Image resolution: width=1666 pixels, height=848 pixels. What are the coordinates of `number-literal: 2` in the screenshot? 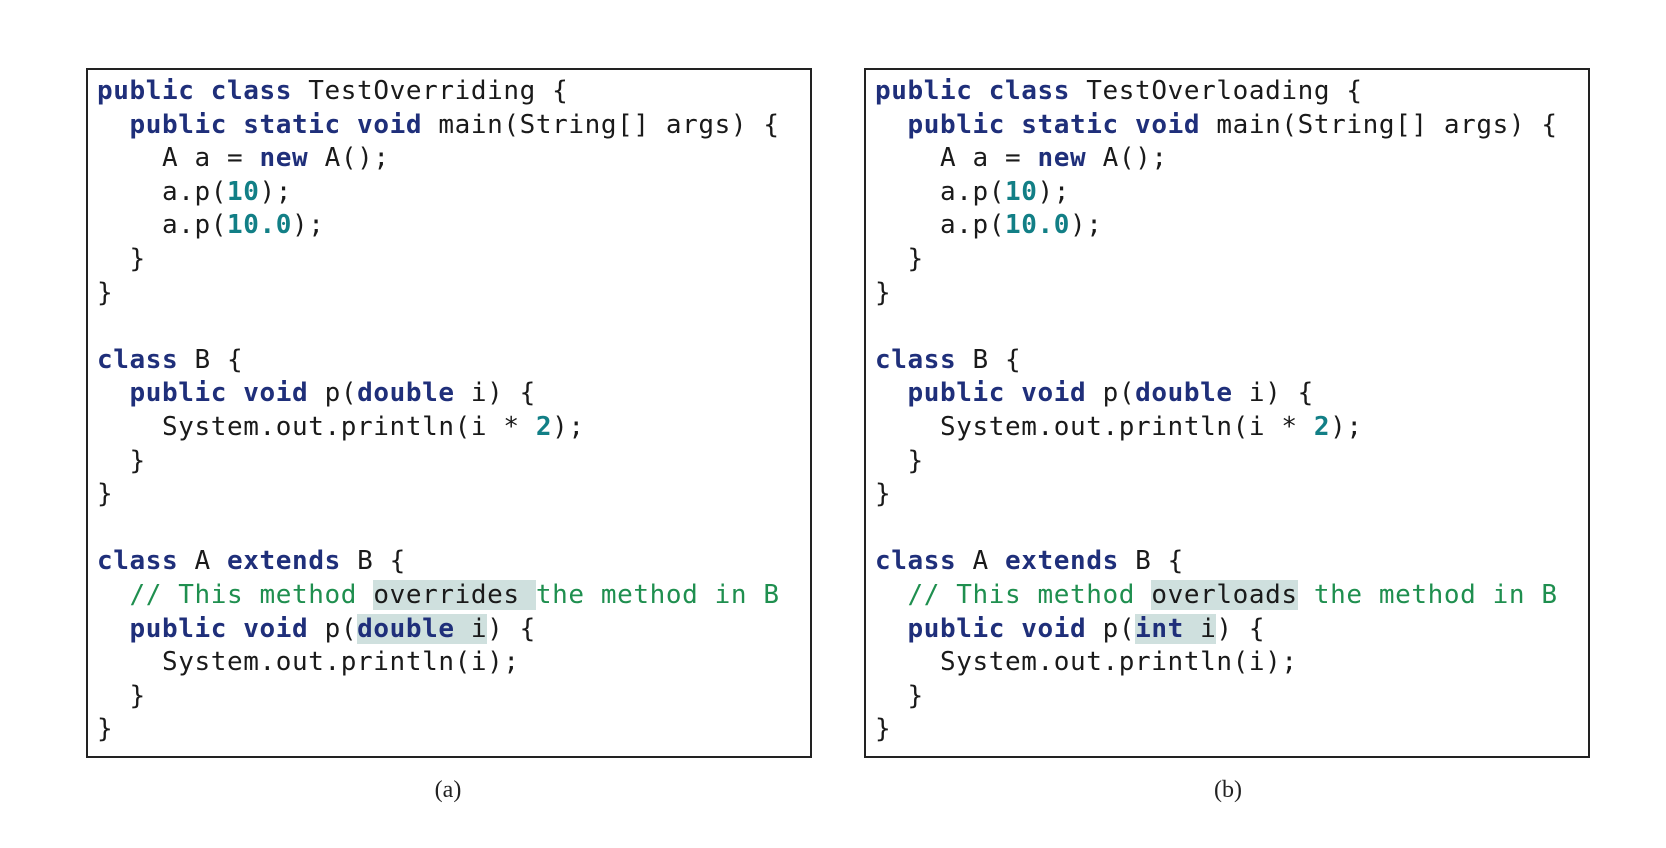 It's located at (1322, 426).